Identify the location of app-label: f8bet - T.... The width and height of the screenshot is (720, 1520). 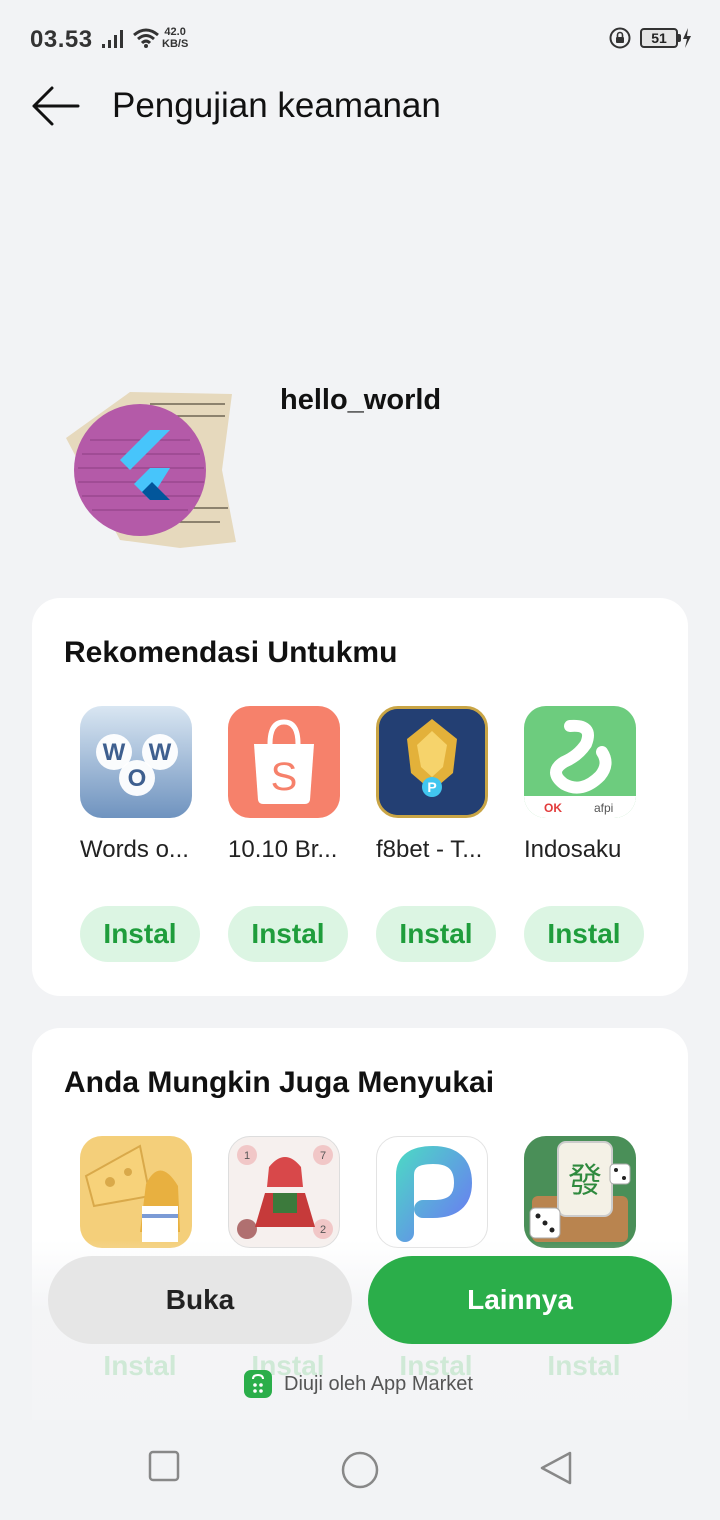
(429, 849).